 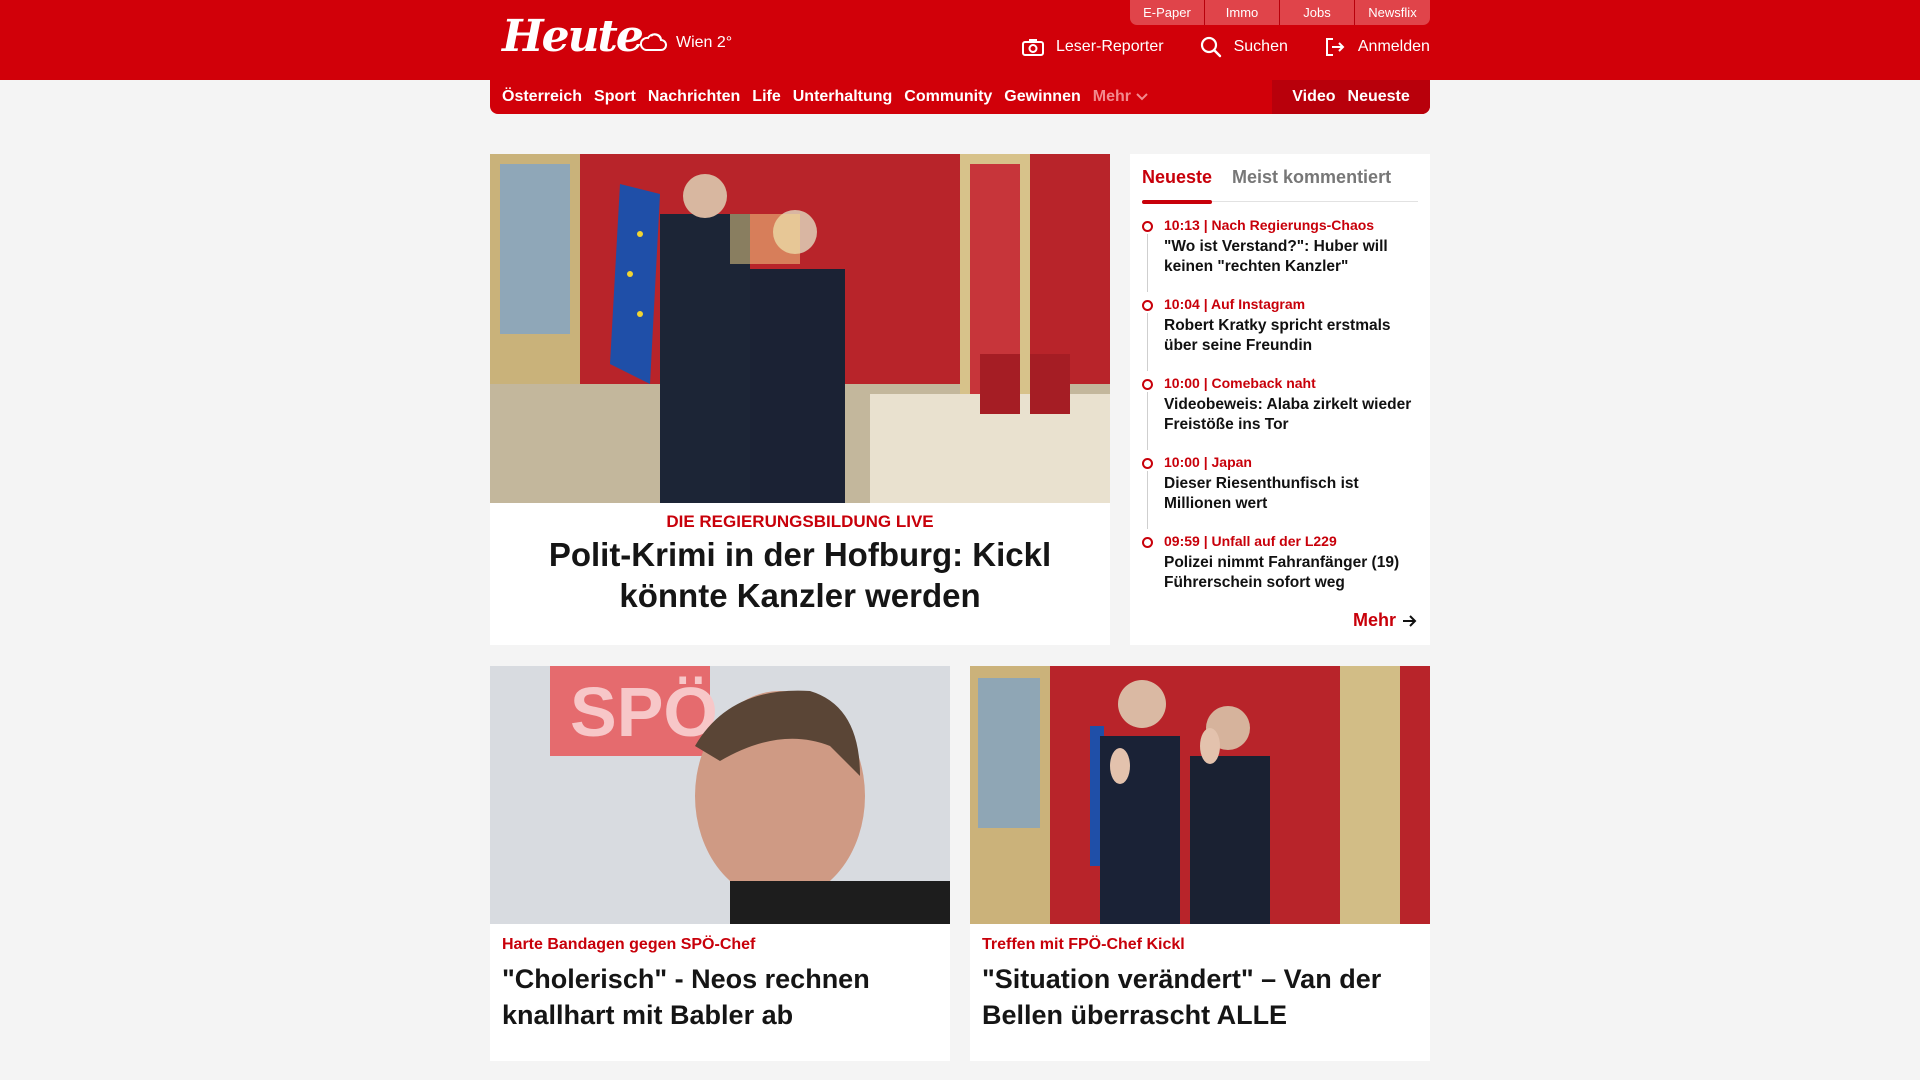 What do you see at coordinates (694, 97) in the screenshot?
I see `nav-item-nachrichten: Nachrichten` at bounding box center [694, 97].